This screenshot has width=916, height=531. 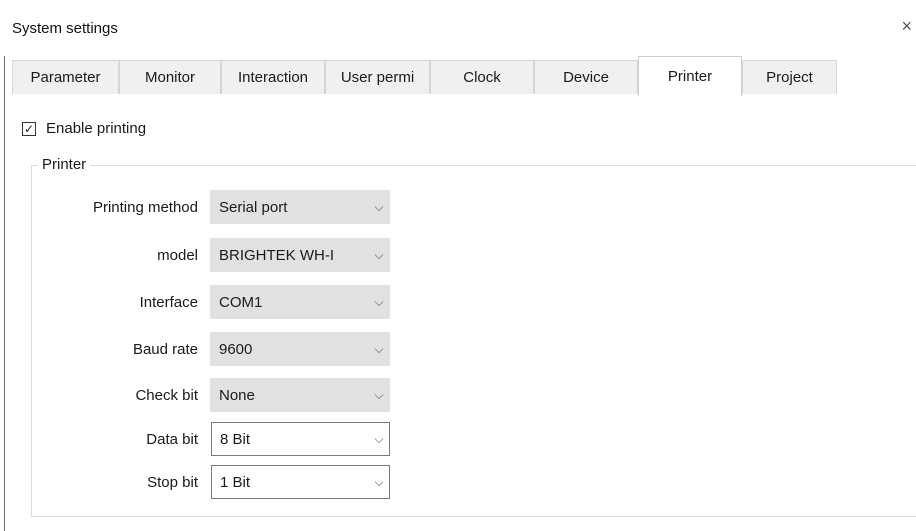 What do you see at coordinates (458, 28) in the screenshot?
I see `title-bar: System settings ×` at bounding box center [458, 28].